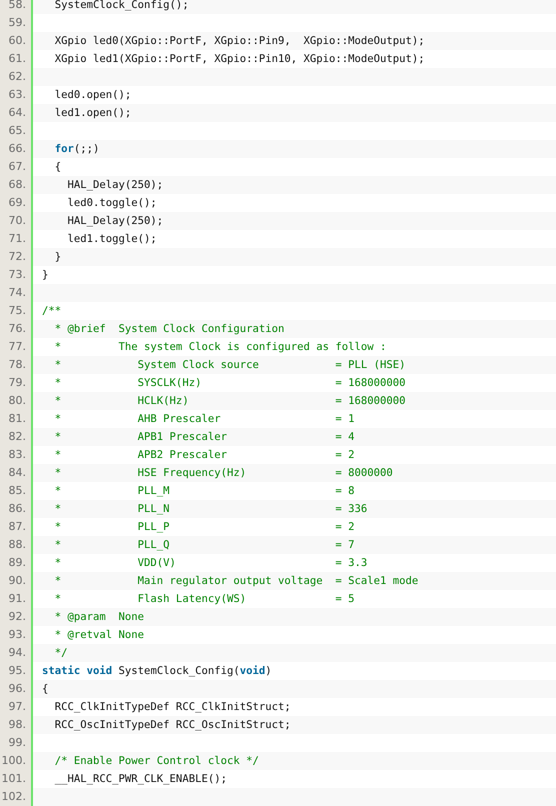 Image resolution: width=556 pixels, height=806 pixels. I want to click on line-number: 68., so click(16, 185).